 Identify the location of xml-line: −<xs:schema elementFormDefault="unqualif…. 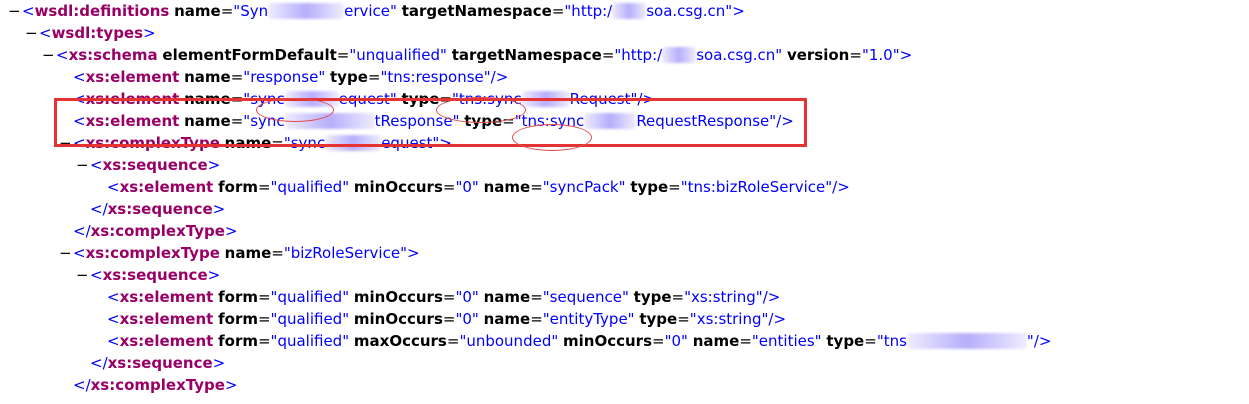
(477, 55).